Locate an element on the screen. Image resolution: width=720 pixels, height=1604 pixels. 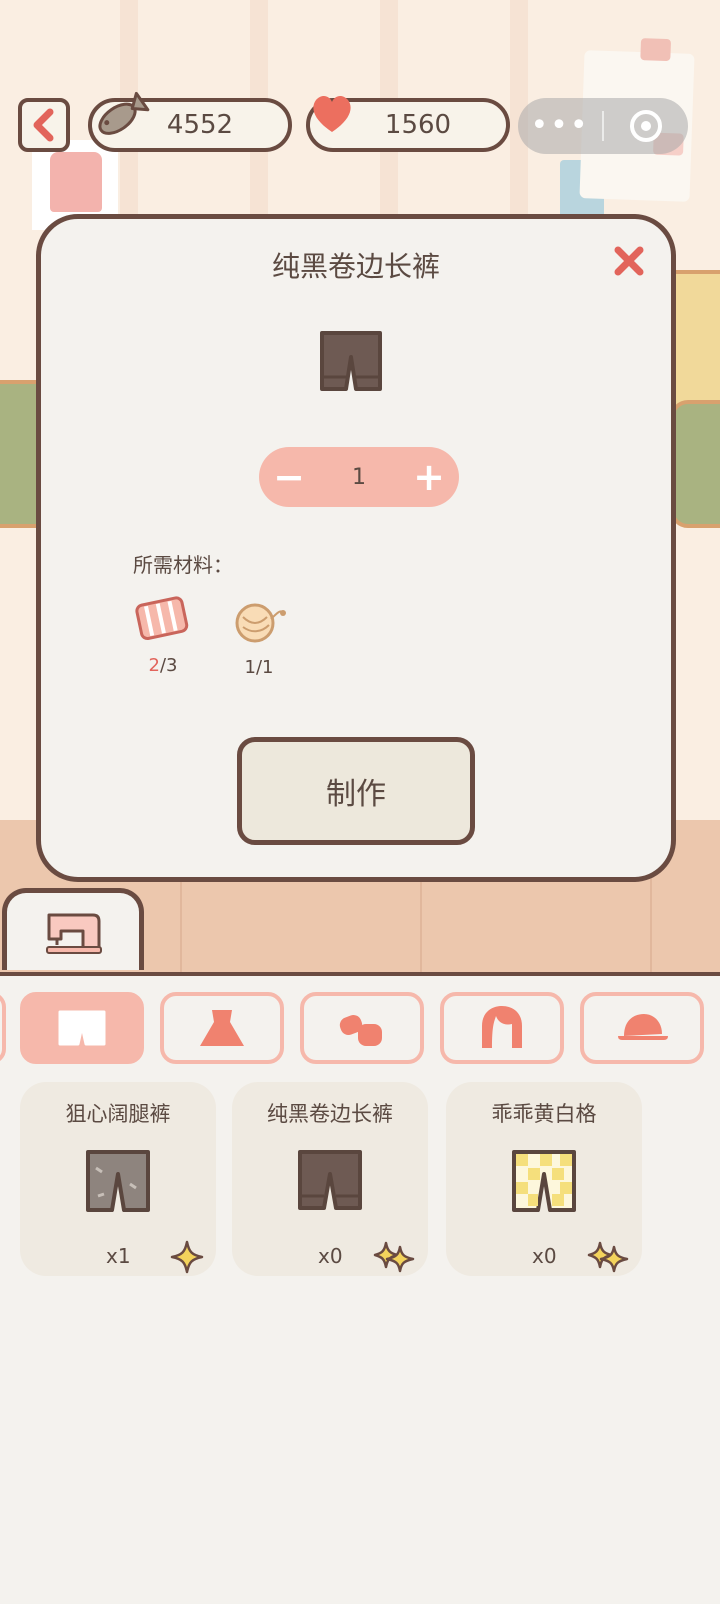
yarn-need: /1 is located at coordinates (264, 667).